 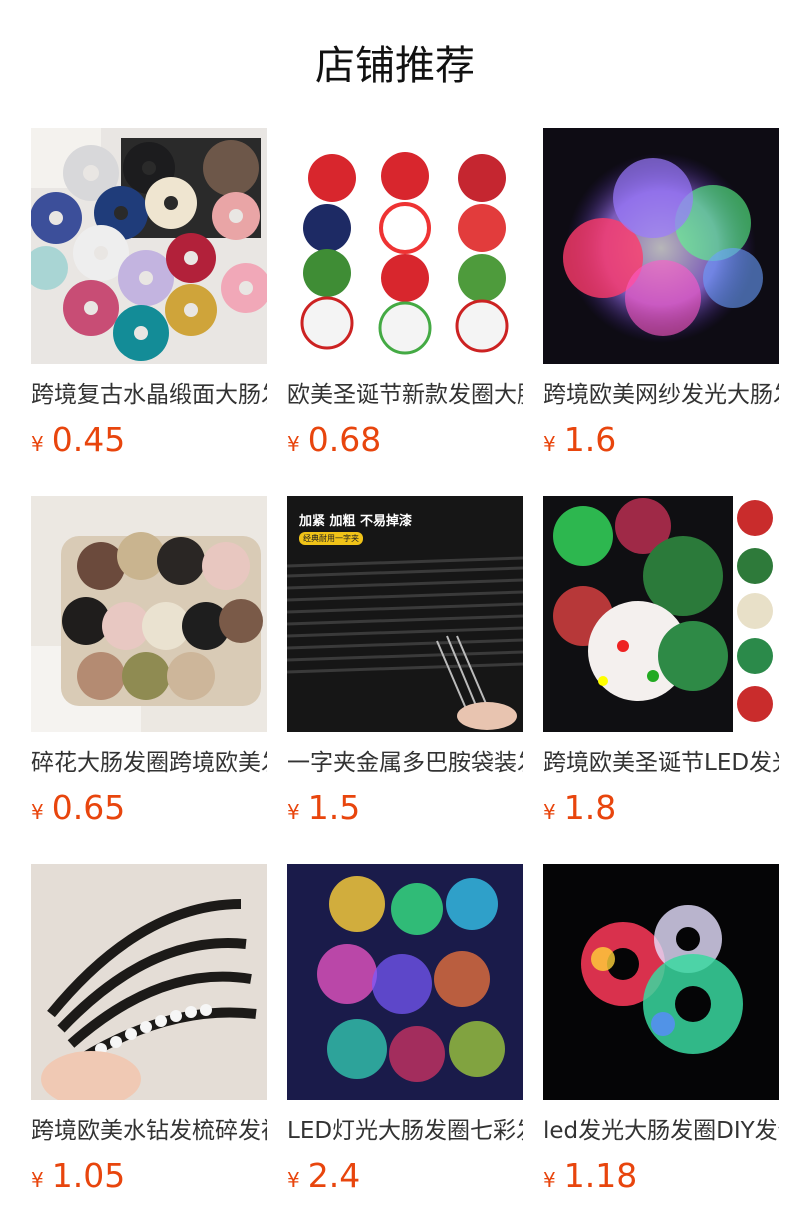 What do you see at coordinates (149, 763) in the screenshot?
I see `product-name: 碎花大肠发圈跨境欧美发饰` at bounding box center [149, 763].